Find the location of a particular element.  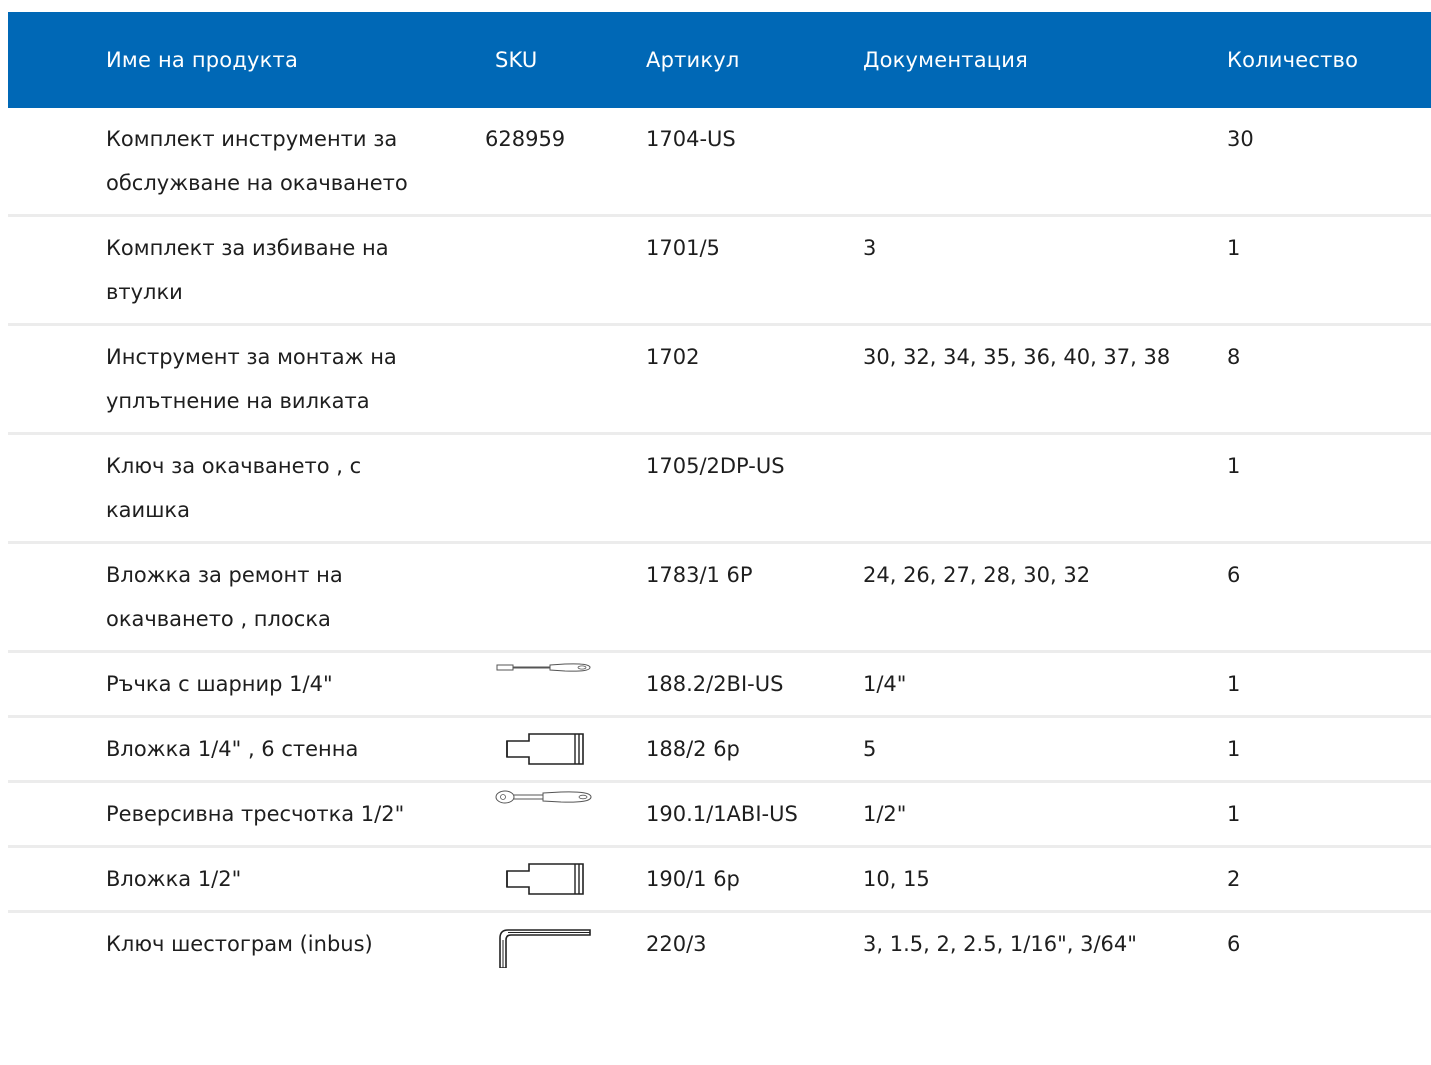

documentation-cell: 10, 15 is located at coordinates (1045, 879).